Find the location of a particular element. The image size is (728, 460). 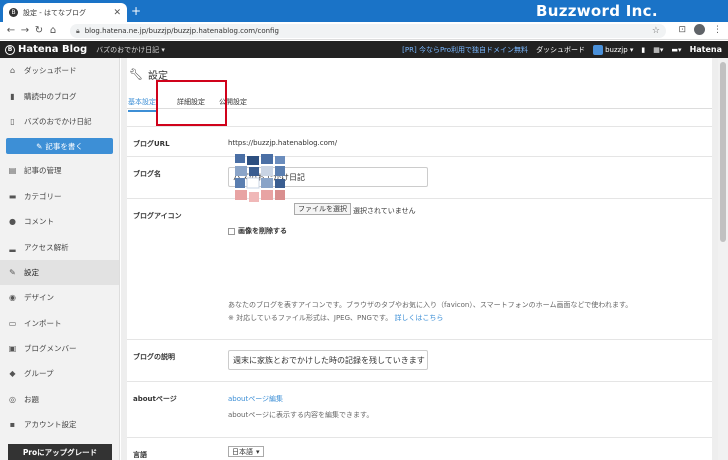

delete-image-checkbox is located at coordinates (231, 231).